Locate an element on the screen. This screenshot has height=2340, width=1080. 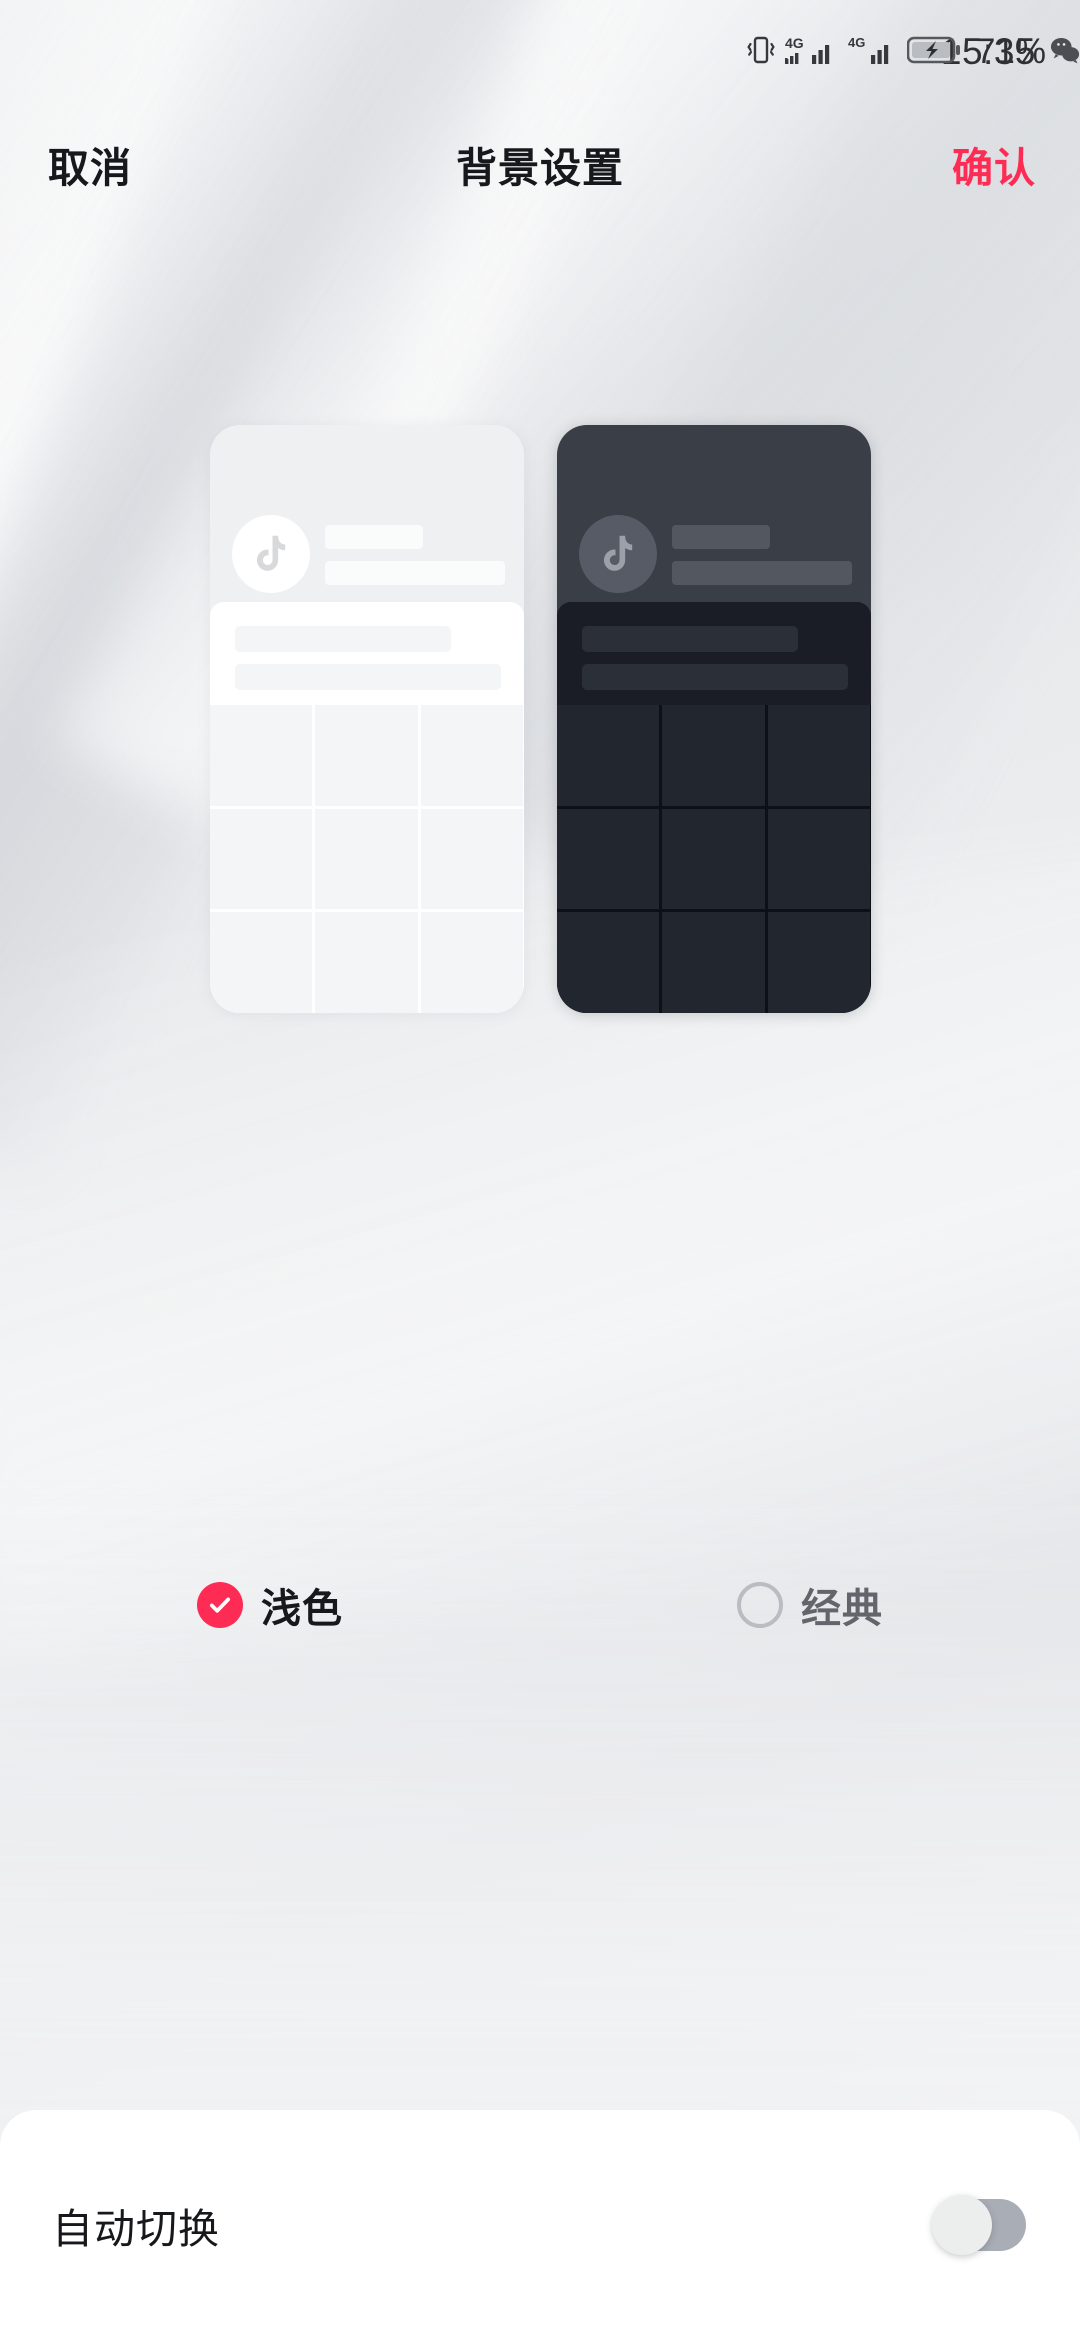
auto-switch-toggle is located at coordinates (979, 2225).